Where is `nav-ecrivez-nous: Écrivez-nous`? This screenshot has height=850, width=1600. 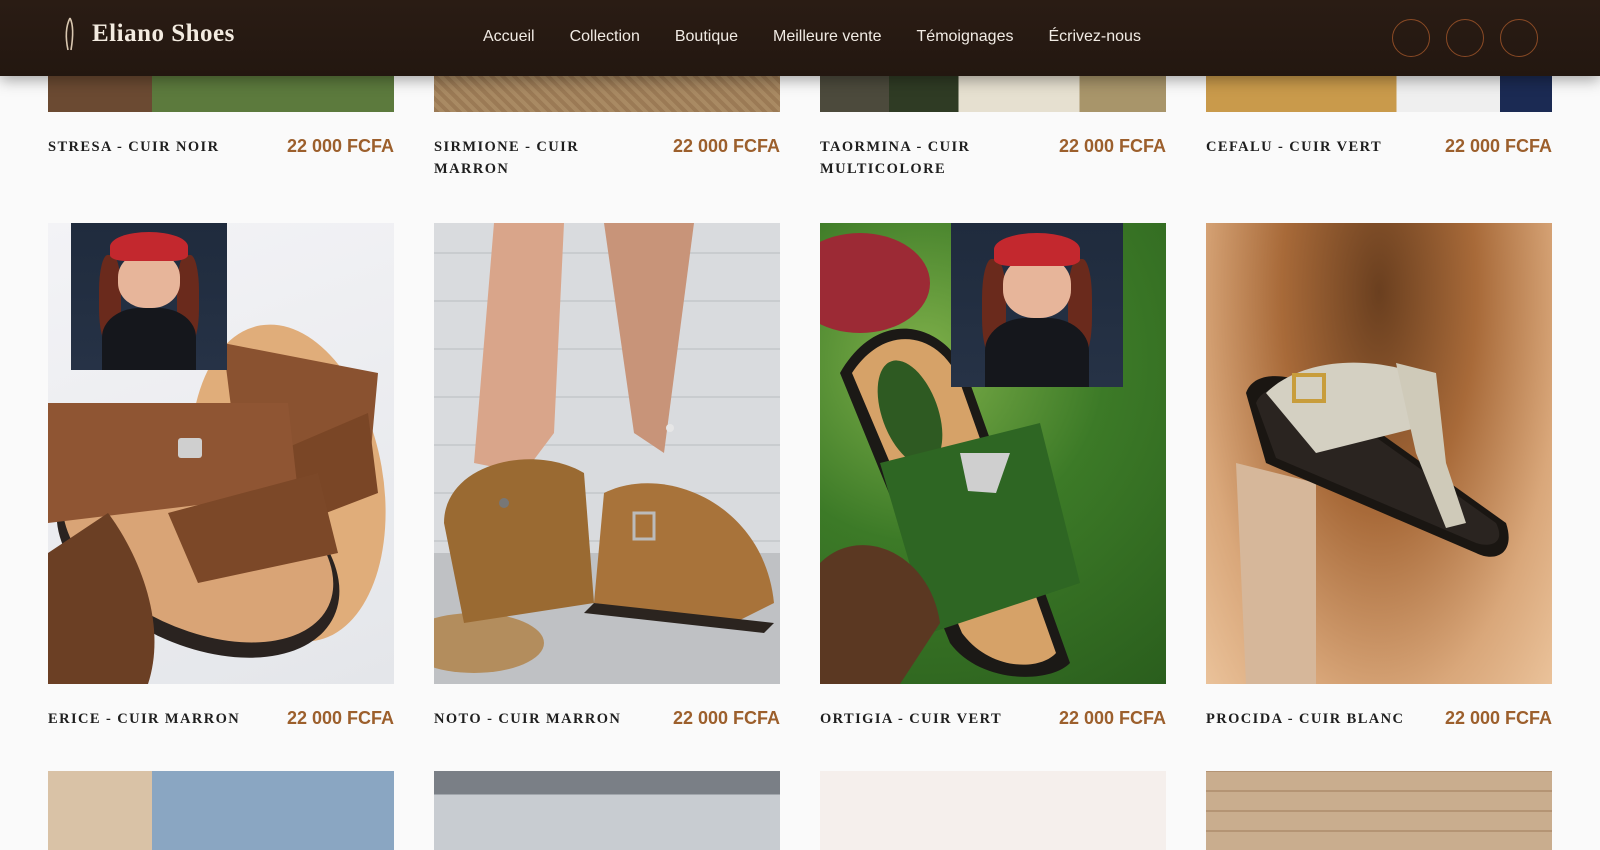 nav-ecrivez-nous: Écrivez-nous is located at coordinates (1094, 37).